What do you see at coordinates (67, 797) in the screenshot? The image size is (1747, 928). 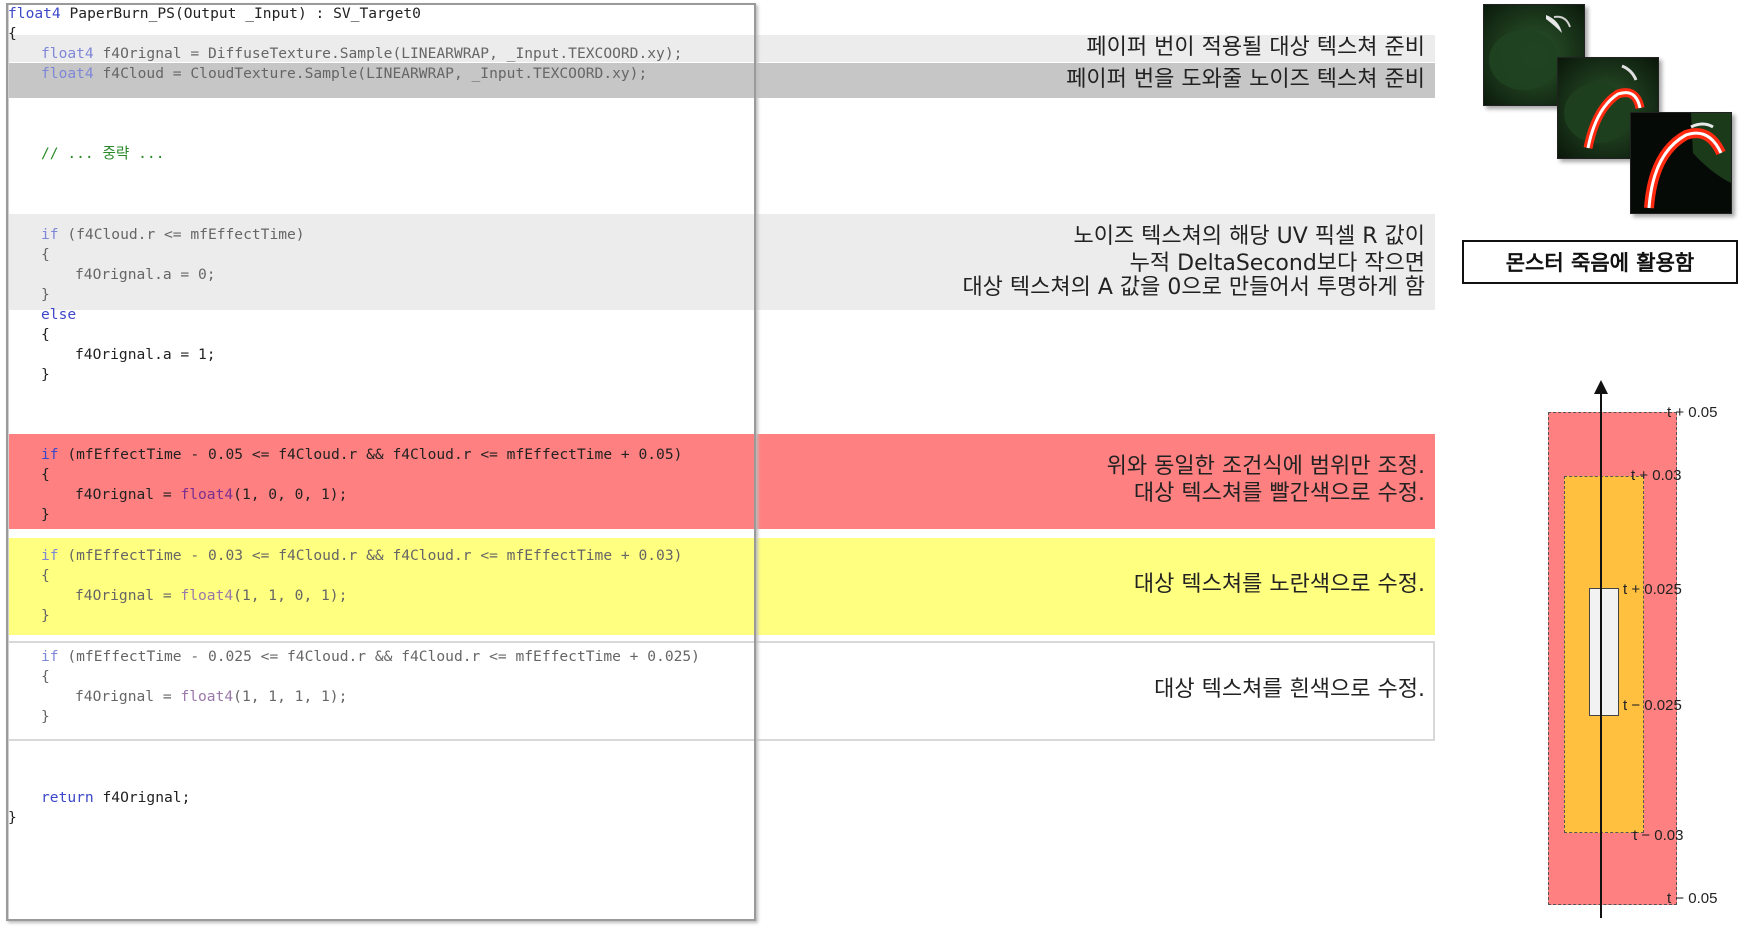 I see `code-token: return` at bounding box center [67, 797].